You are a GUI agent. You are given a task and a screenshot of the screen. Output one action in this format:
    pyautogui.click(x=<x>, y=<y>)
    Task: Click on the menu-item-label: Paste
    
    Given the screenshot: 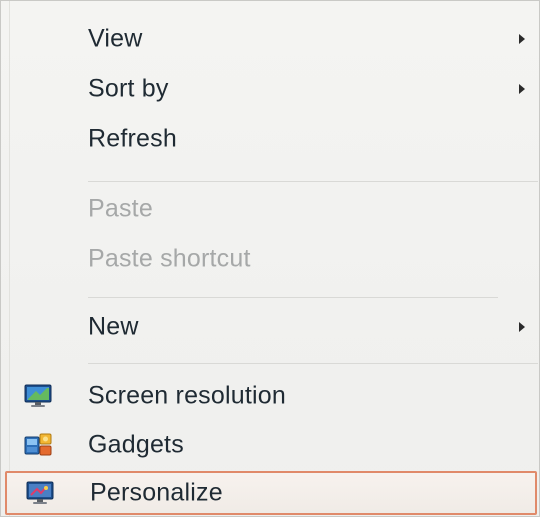 What is the action you would take?
    pyautogui.click(x=120, y=208)
    